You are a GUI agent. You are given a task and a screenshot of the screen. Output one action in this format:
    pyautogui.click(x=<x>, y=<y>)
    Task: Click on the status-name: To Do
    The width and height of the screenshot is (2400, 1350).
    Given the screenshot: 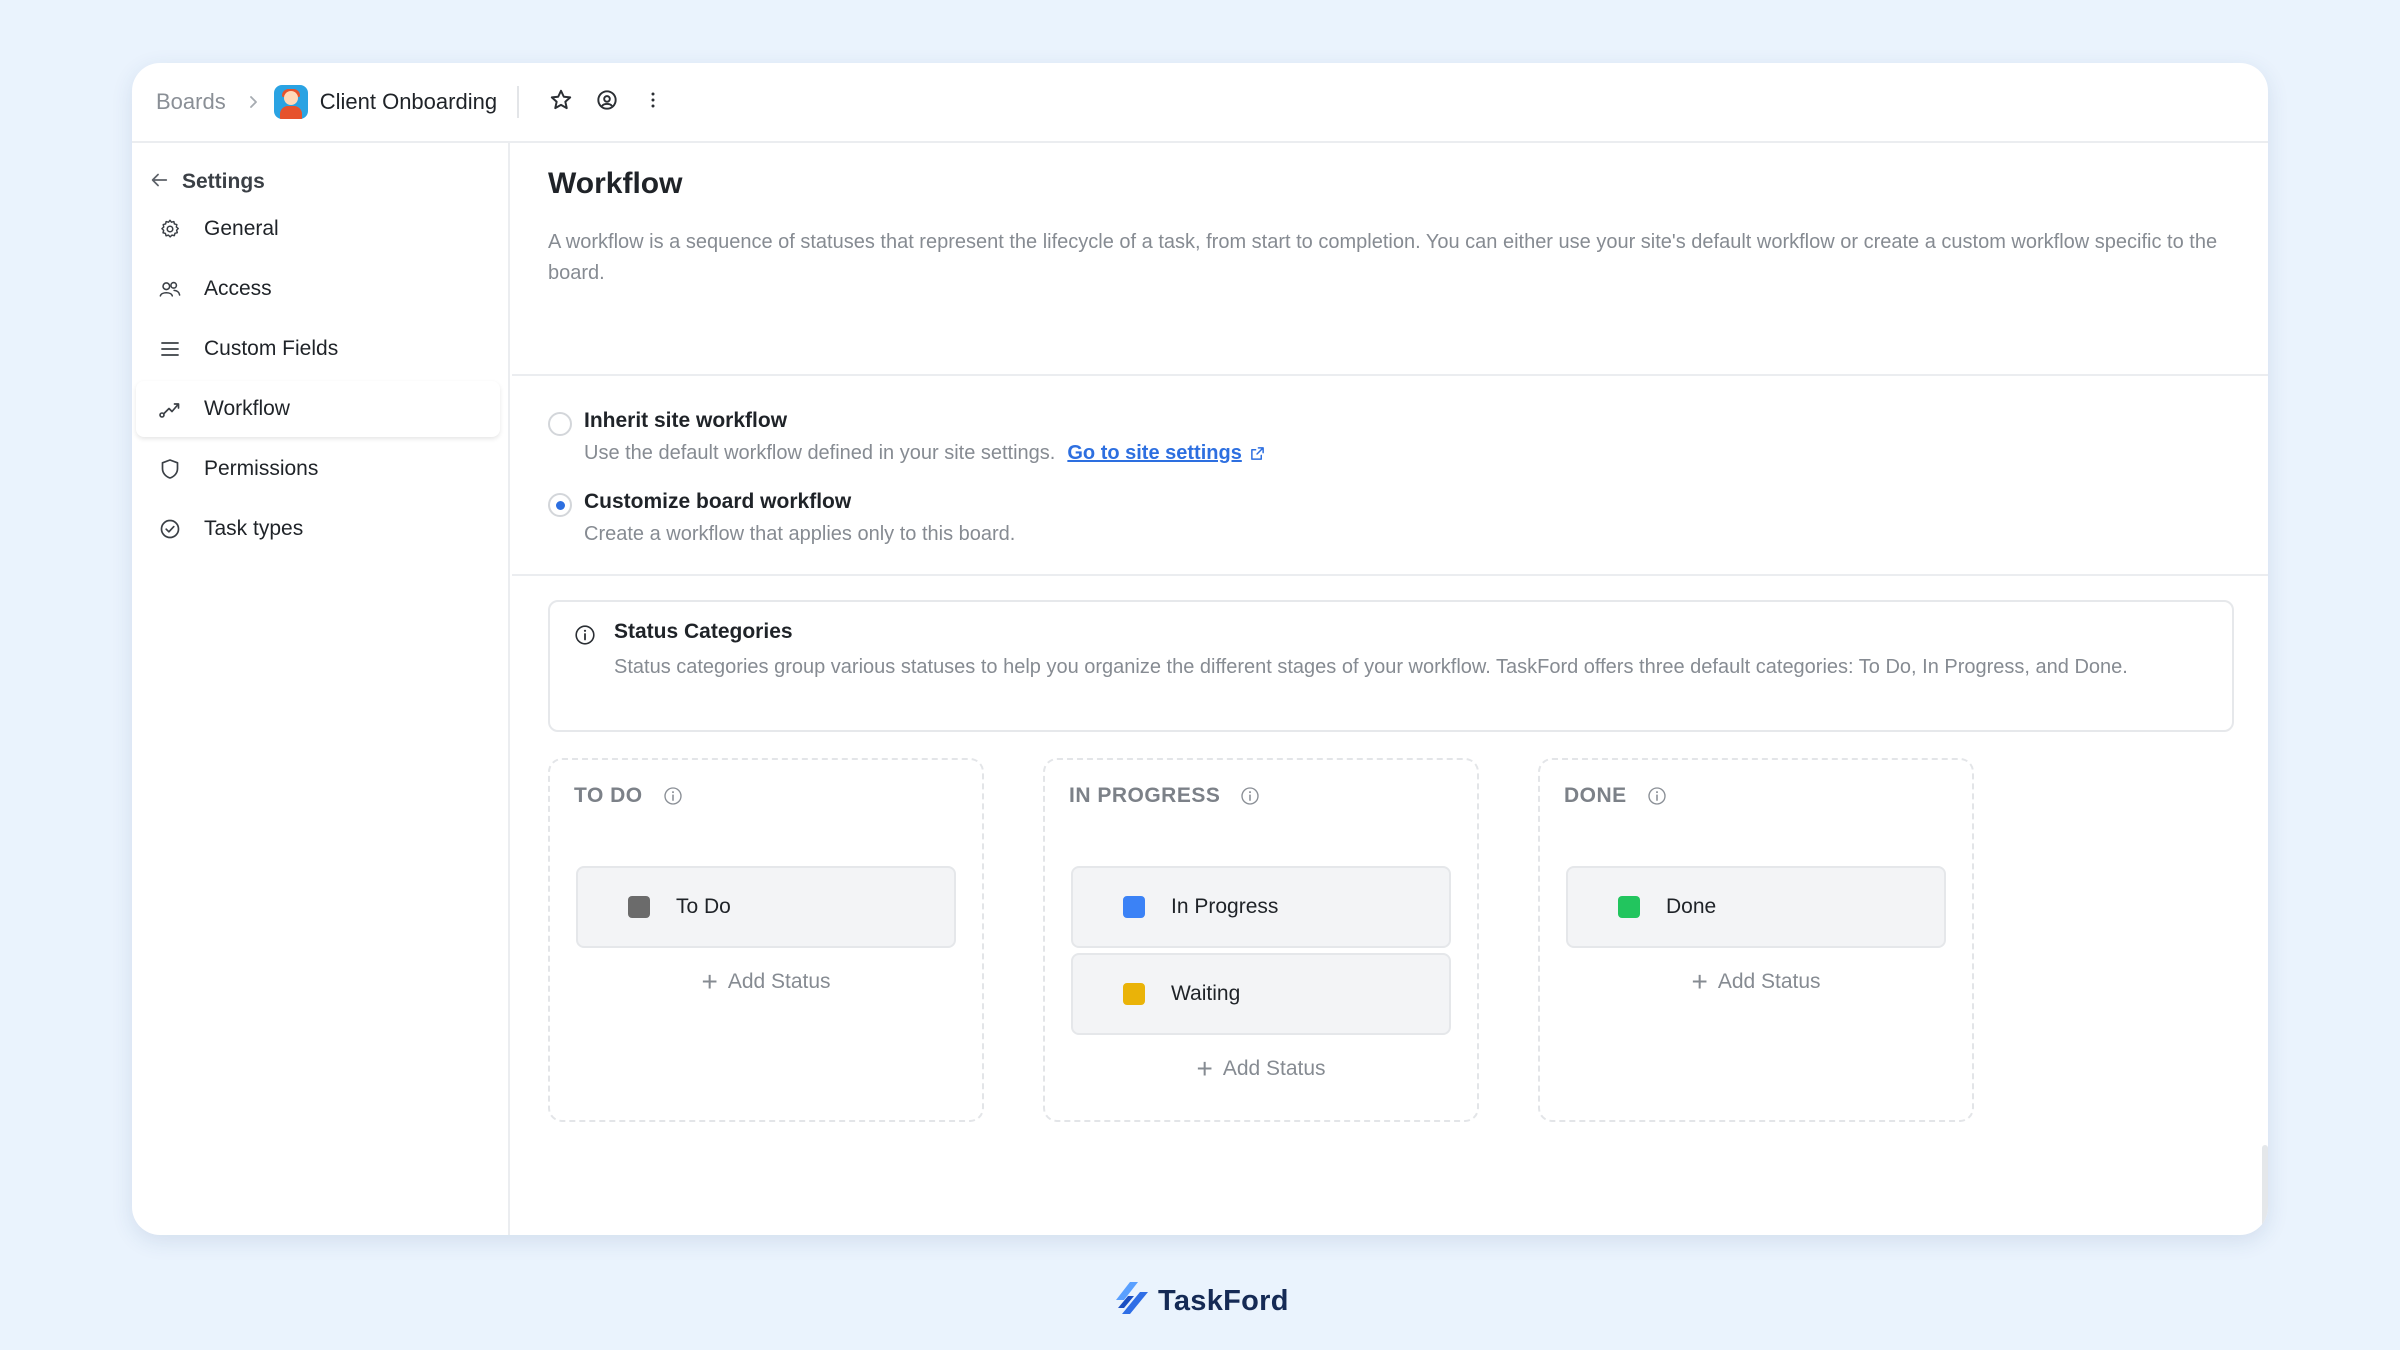 What is the action you would take?
    pyautogui.click(x=703, y=906)
    